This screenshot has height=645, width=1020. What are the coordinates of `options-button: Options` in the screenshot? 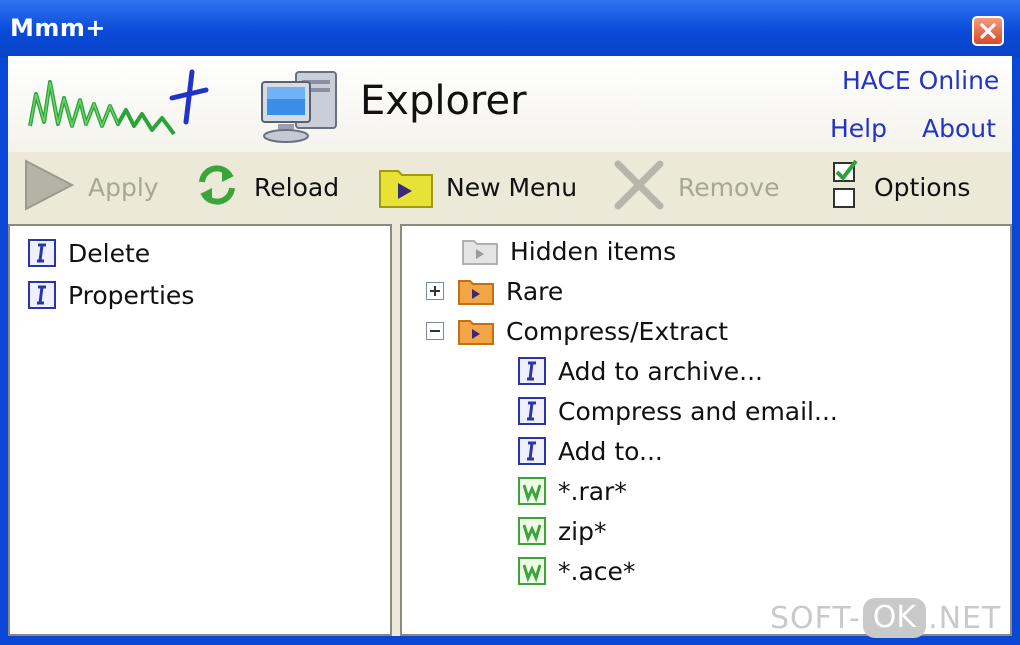 It's located at (900, 187).